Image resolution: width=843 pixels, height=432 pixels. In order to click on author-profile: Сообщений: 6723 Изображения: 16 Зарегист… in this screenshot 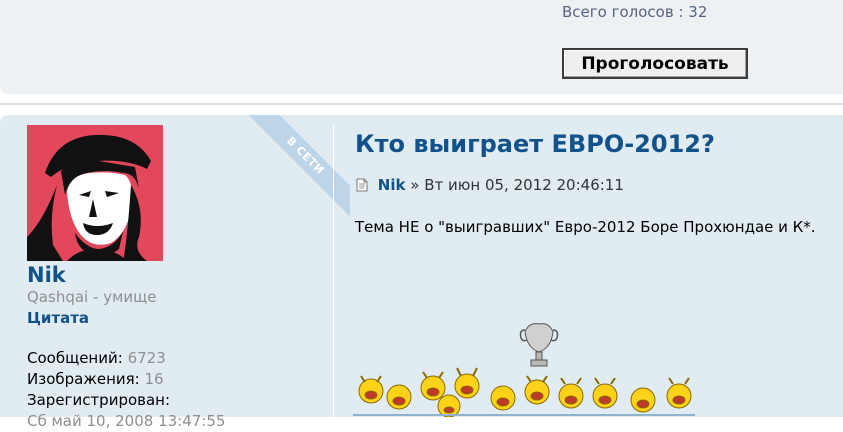, I will do `click(126, 390)`.